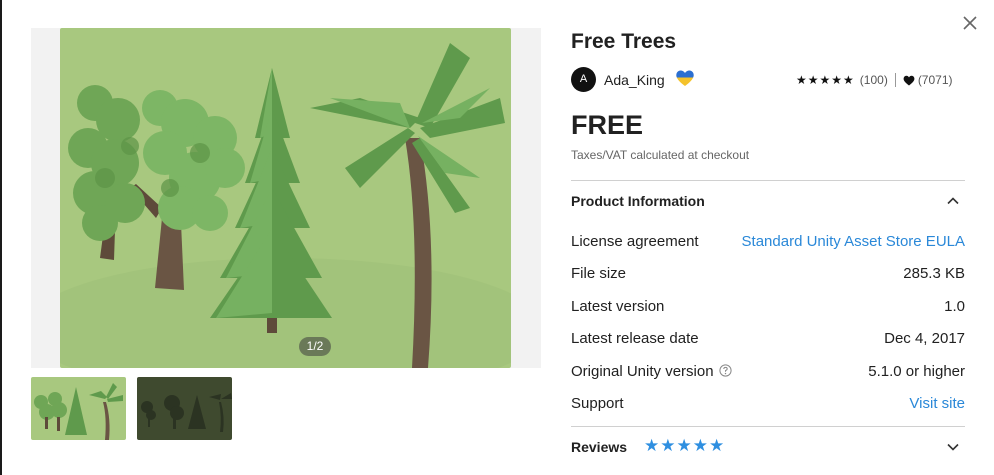 This screenshot has width=994, height=475. What do you see at coordinates (607, 125) in the screenshot?
I see `price: FREE` at bounding box center [607, 125].